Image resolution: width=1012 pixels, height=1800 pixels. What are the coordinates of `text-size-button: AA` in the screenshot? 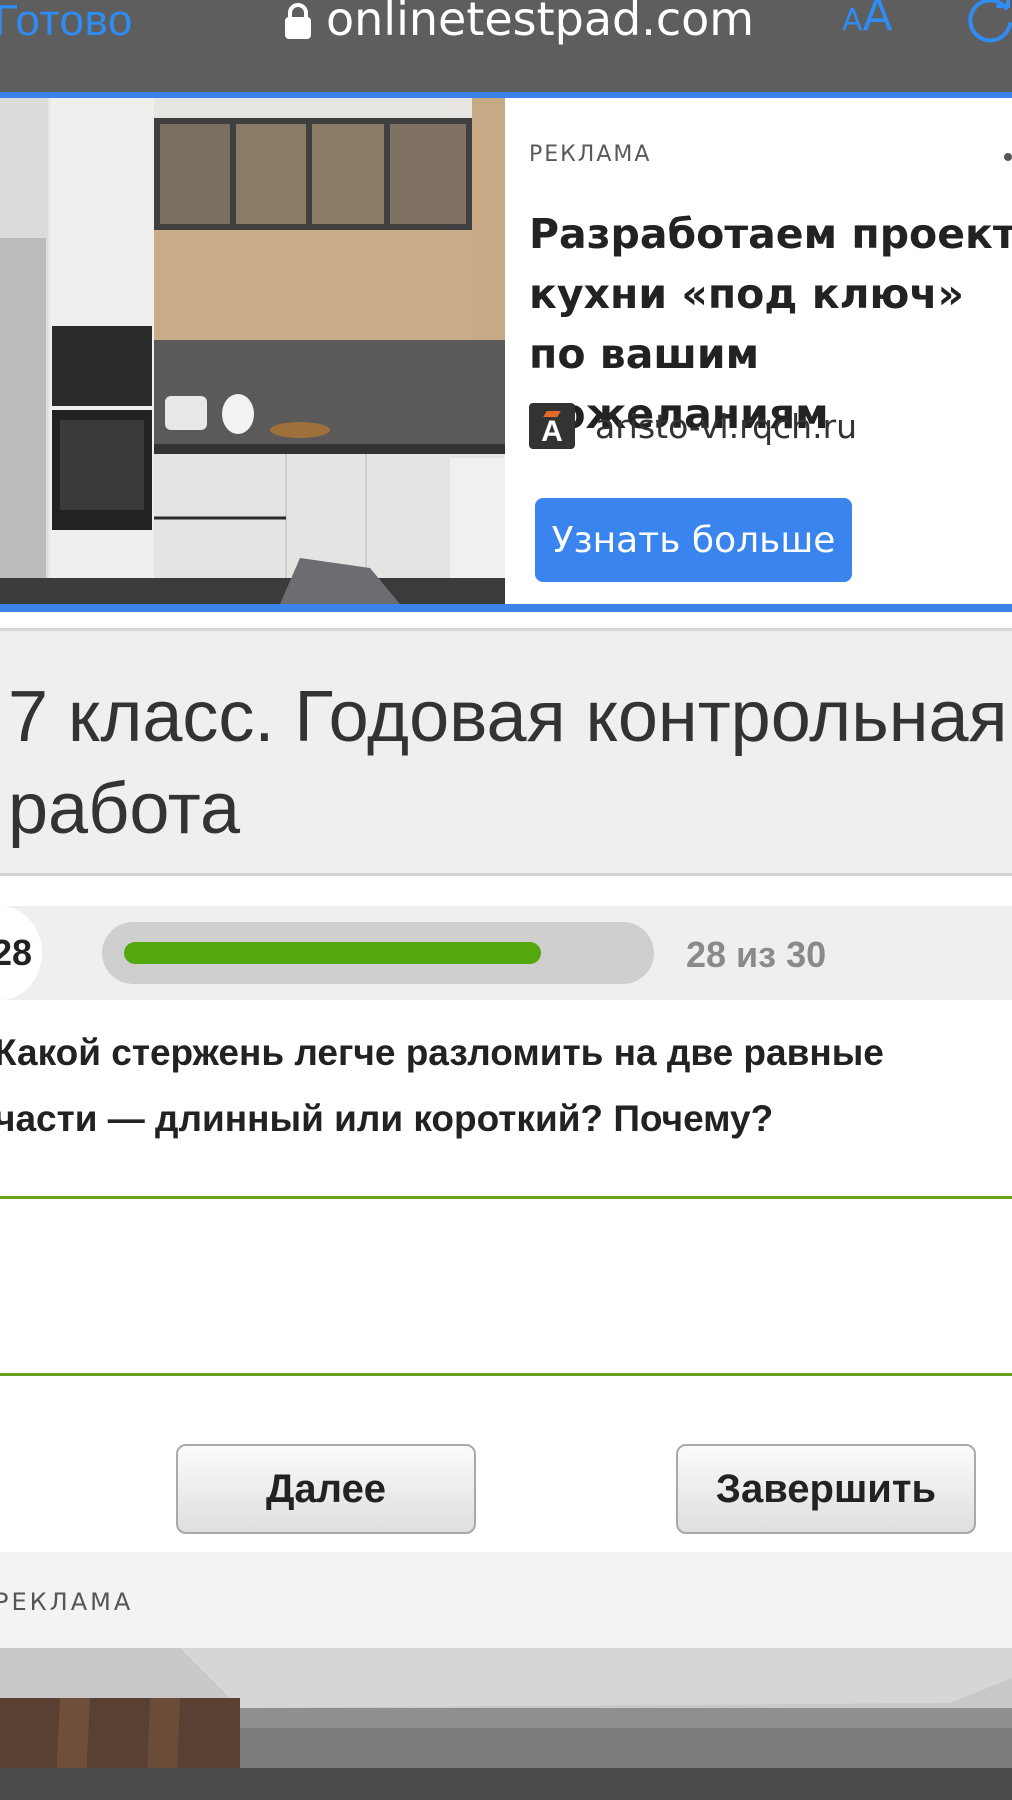 It's located at (867, 20).